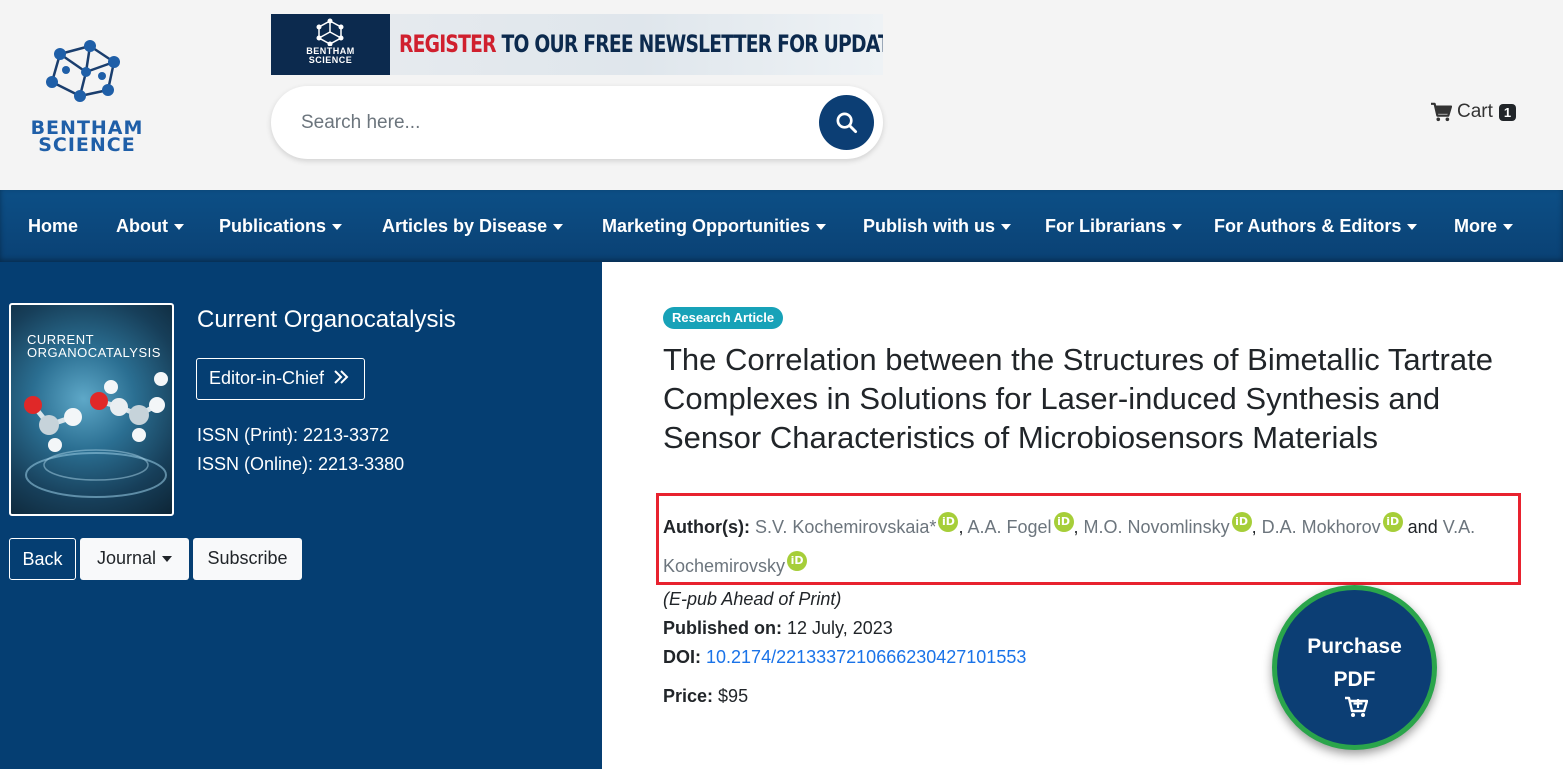  I want to click on journal-dropdown-label: Journal, so click(126, 558).